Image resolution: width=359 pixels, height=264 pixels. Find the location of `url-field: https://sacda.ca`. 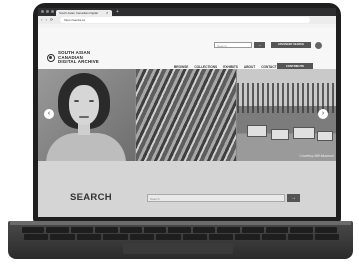

url-field: https://sacda.ca is located at coordinates (185, 20).